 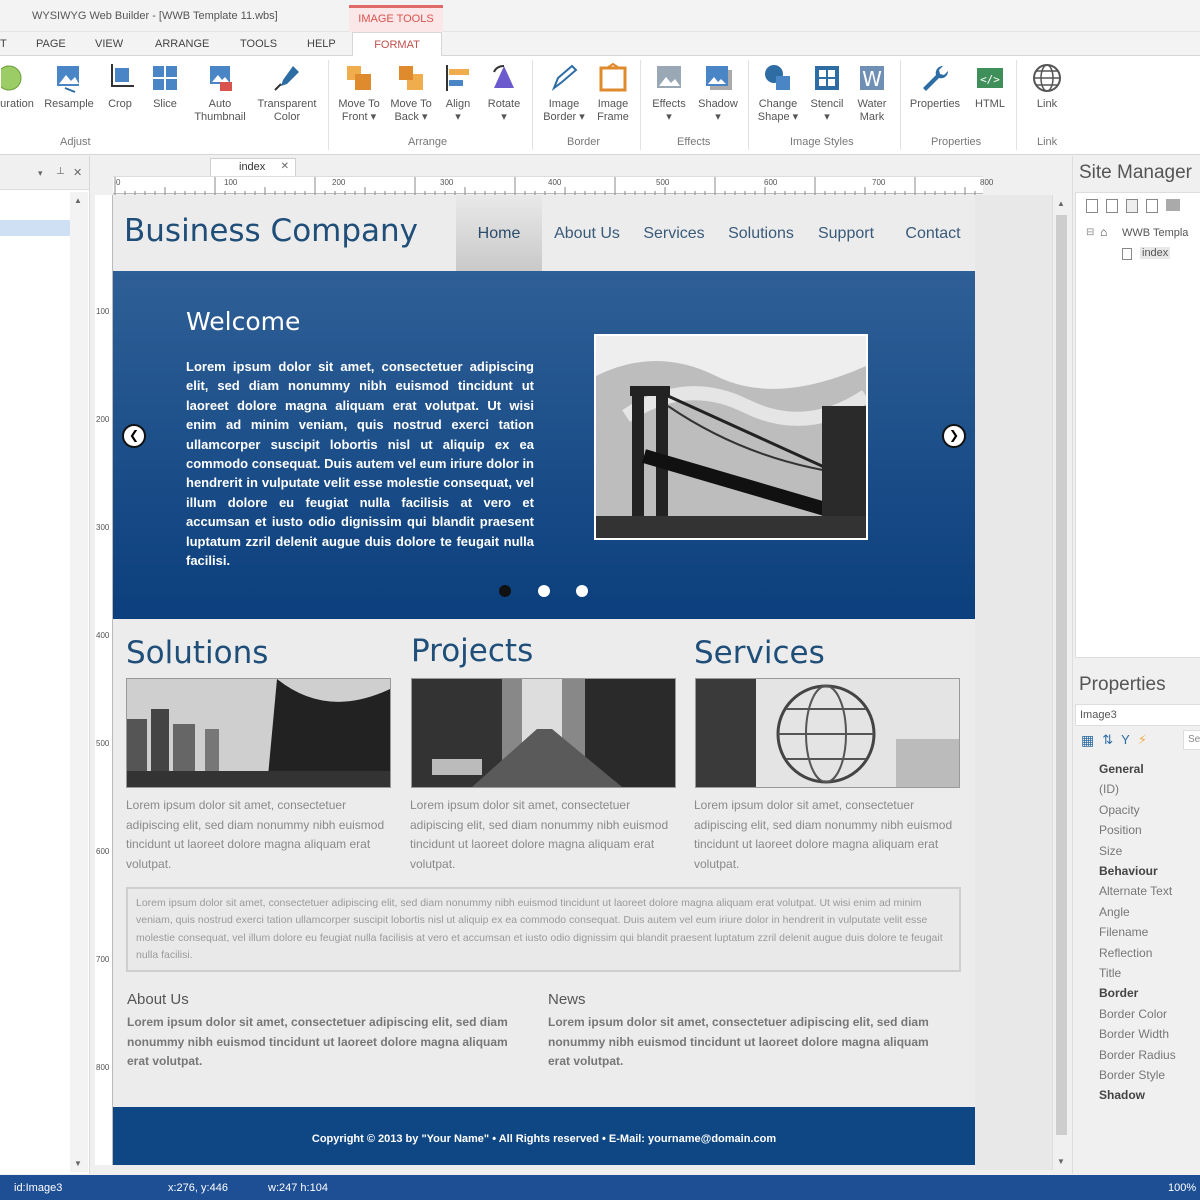 What do you see at coordinates (1125, 953) in the screenshot?
I see `property-row: Reflection` at bounding box center [1125, 953].